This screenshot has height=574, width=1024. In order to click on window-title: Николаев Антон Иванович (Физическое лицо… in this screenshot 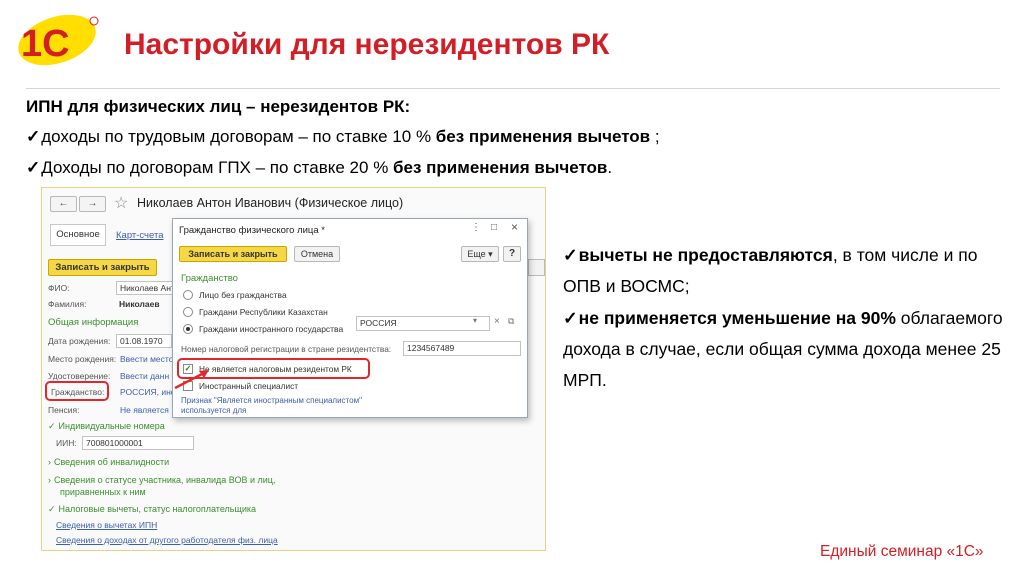, I will do `click(270, 203)`.